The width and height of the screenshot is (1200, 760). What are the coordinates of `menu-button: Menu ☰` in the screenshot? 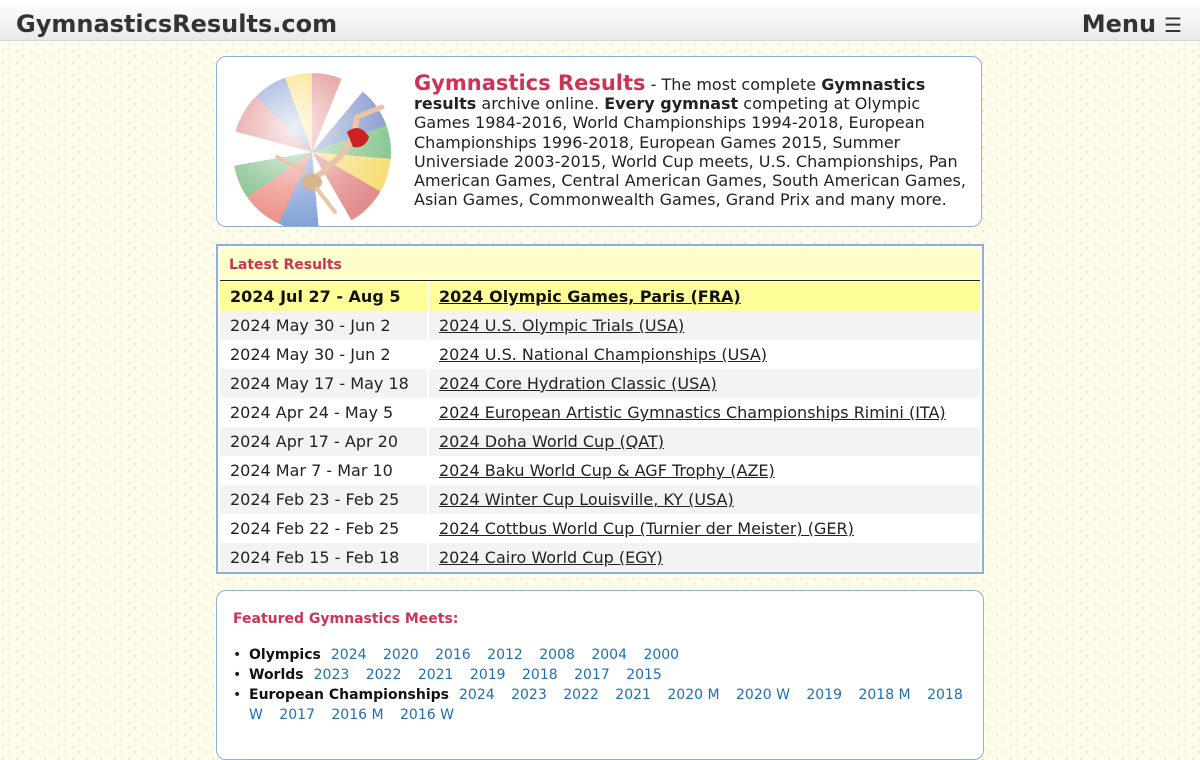 It's located at (1132, 24).